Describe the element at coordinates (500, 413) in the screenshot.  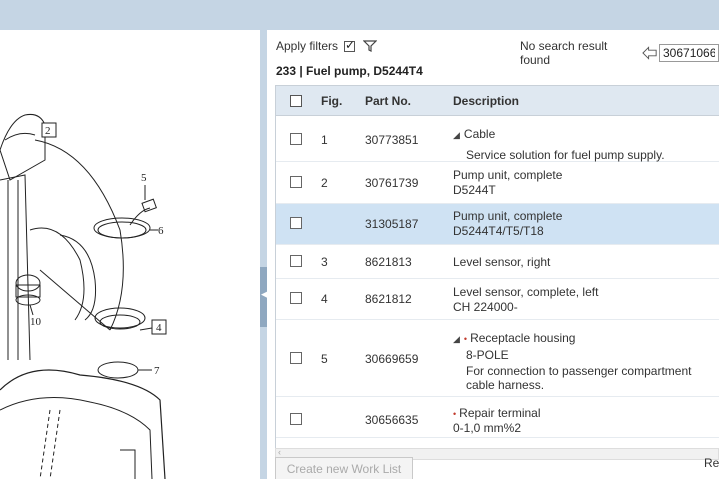
I see `row-title: Repair terminal` at that location.